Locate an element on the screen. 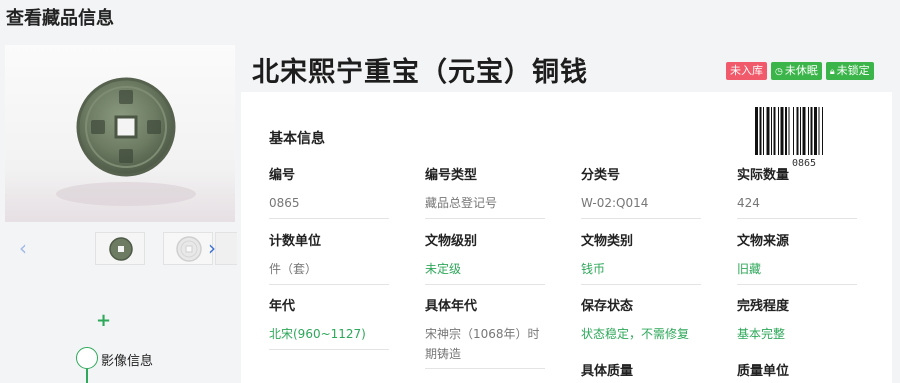  status-badges: 未入库 ◷ 未休眠 🔒︎ 未锁定 is located at coordinates (800, 71).